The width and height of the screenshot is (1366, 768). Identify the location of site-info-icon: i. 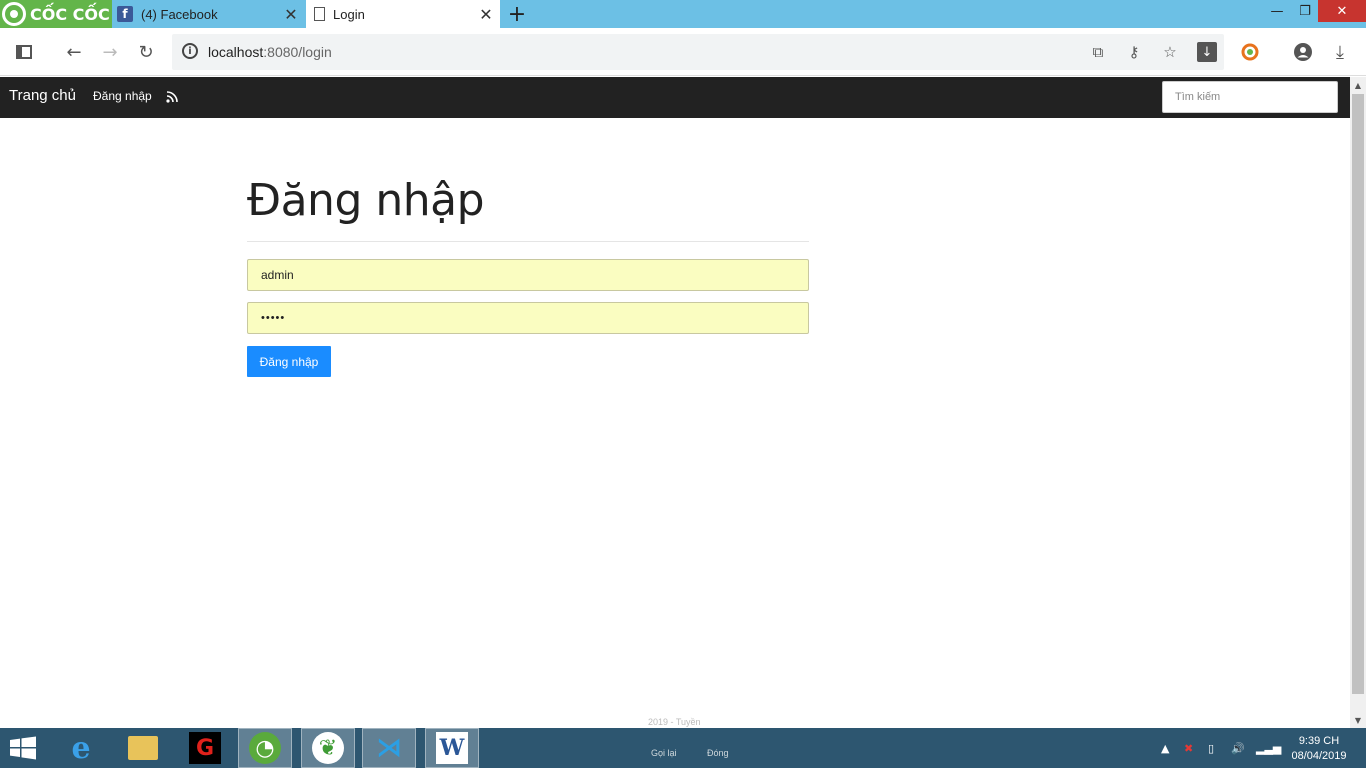
(190, 51).